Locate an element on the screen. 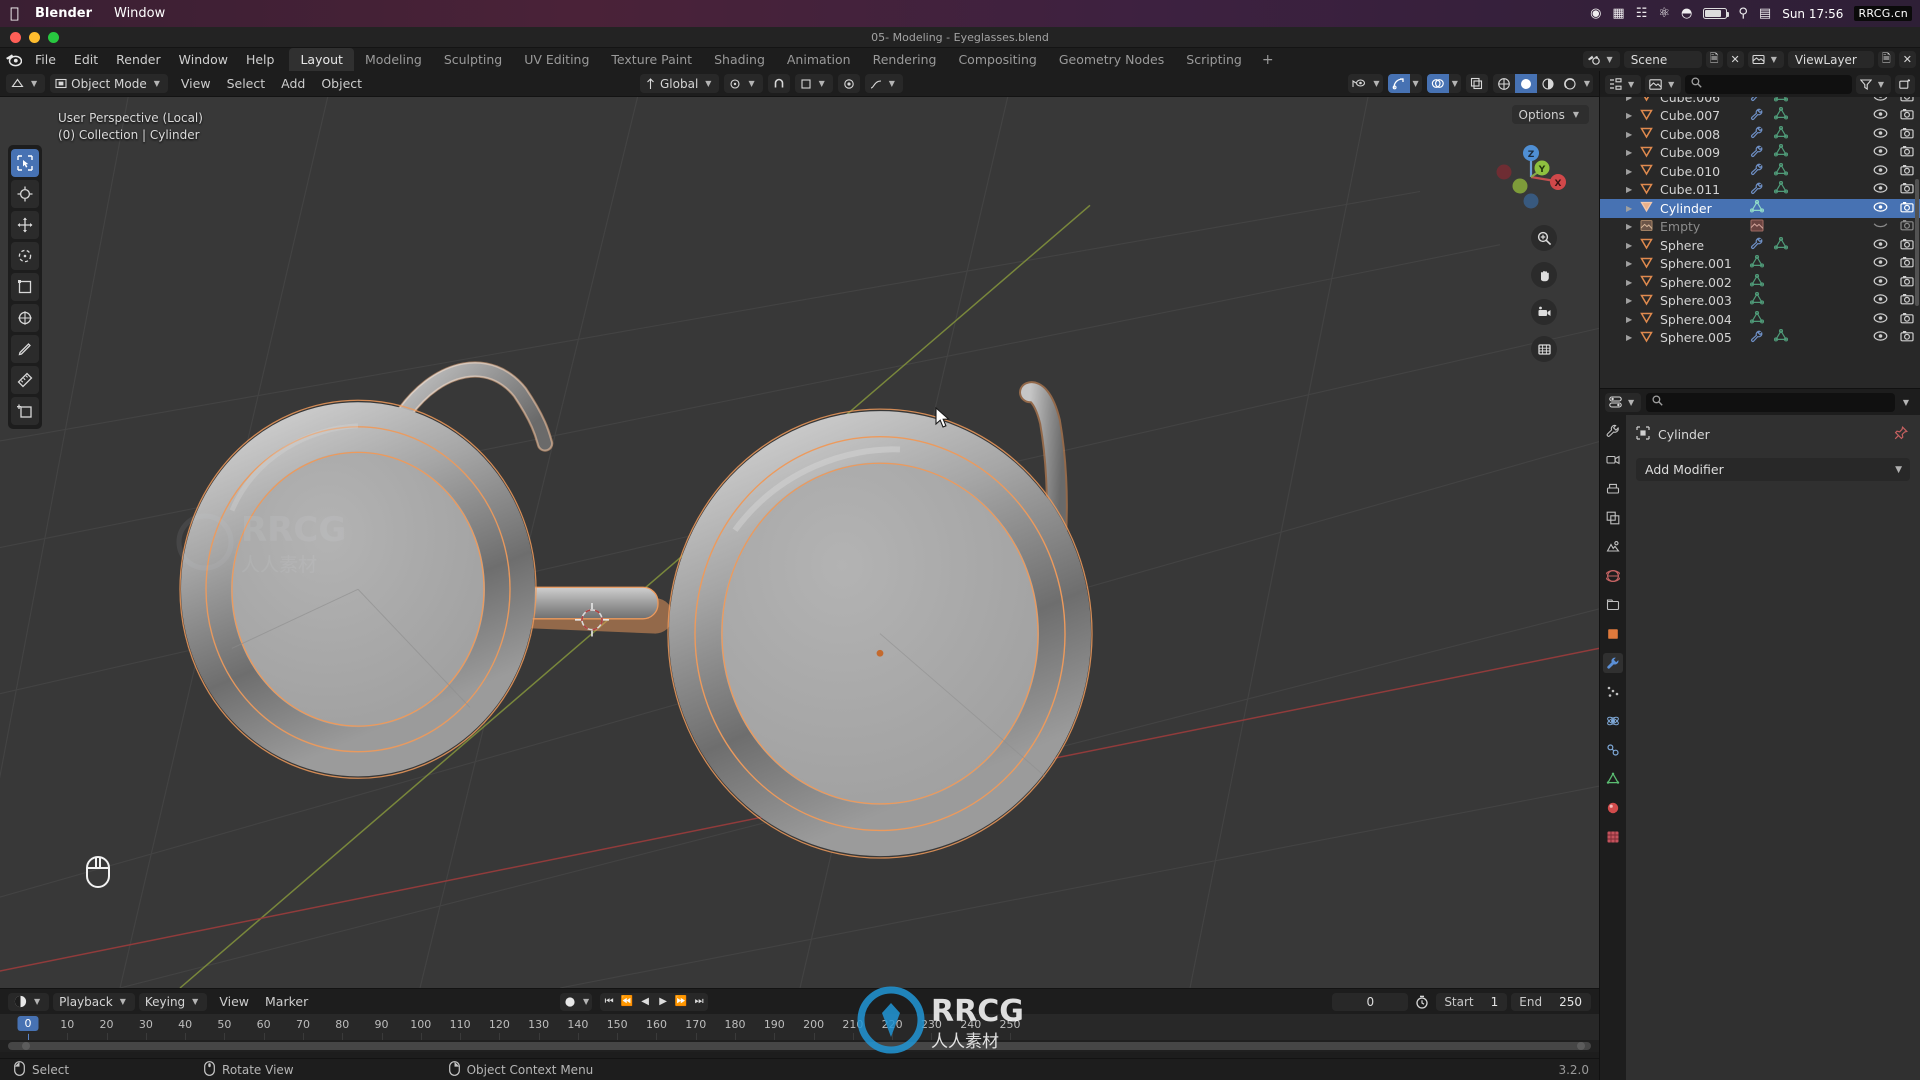 The image size is (1920, 1080). viewport-menu-view: View is located at coordinates (196, 83).